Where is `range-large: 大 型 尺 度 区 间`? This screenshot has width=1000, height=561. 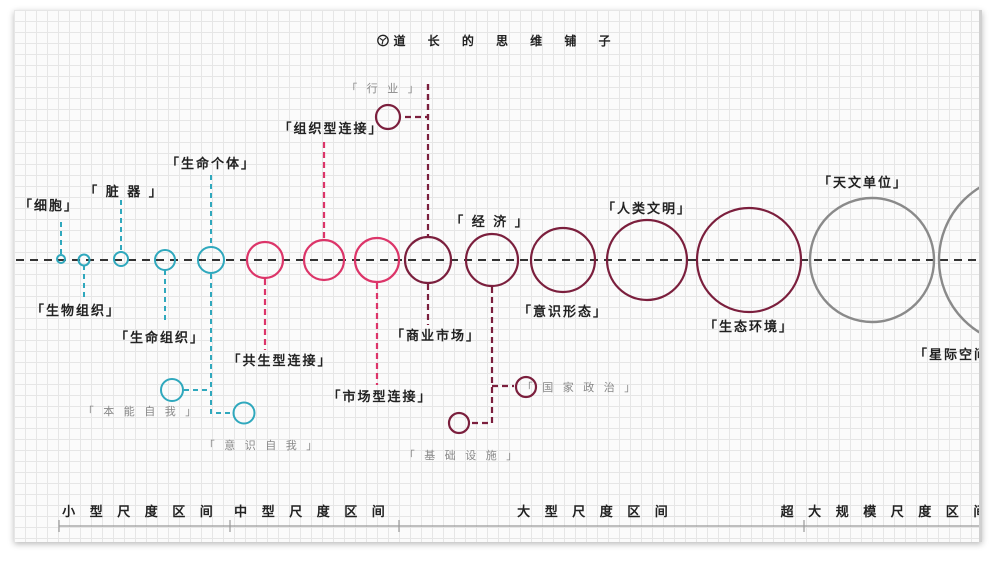 range-large: 大 型 尺 度 区 间 is located at coordinates (595, 512).